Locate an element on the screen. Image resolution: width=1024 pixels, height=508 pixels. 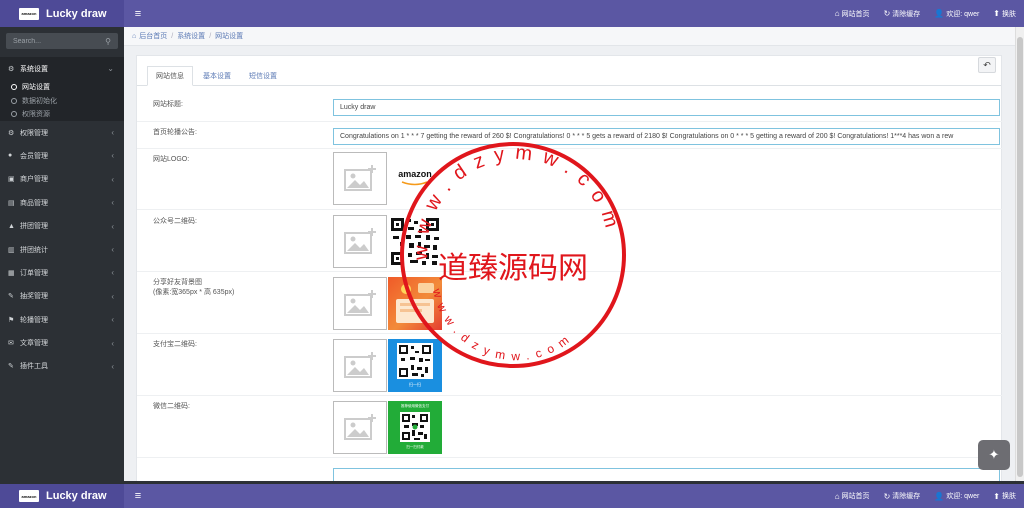
weixin-top-text: 推荐使用微信支付 is located at coordinates (415, 406).